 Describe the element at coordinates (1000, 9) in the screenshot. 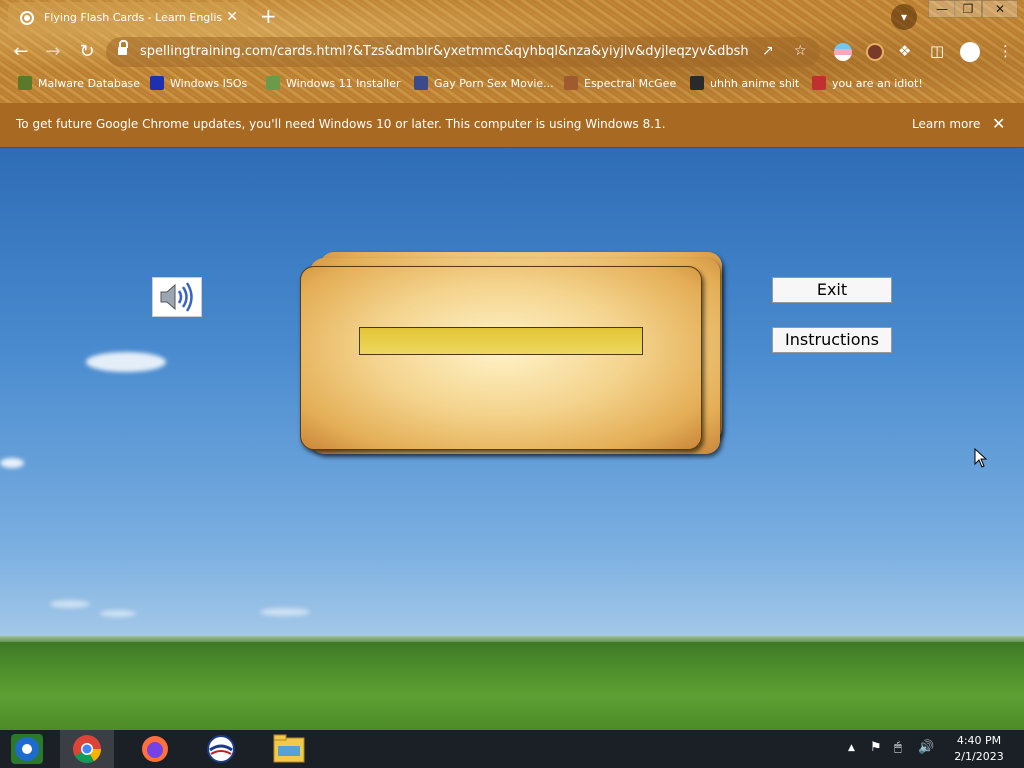

I see `close-window-button: ✕` at that location.